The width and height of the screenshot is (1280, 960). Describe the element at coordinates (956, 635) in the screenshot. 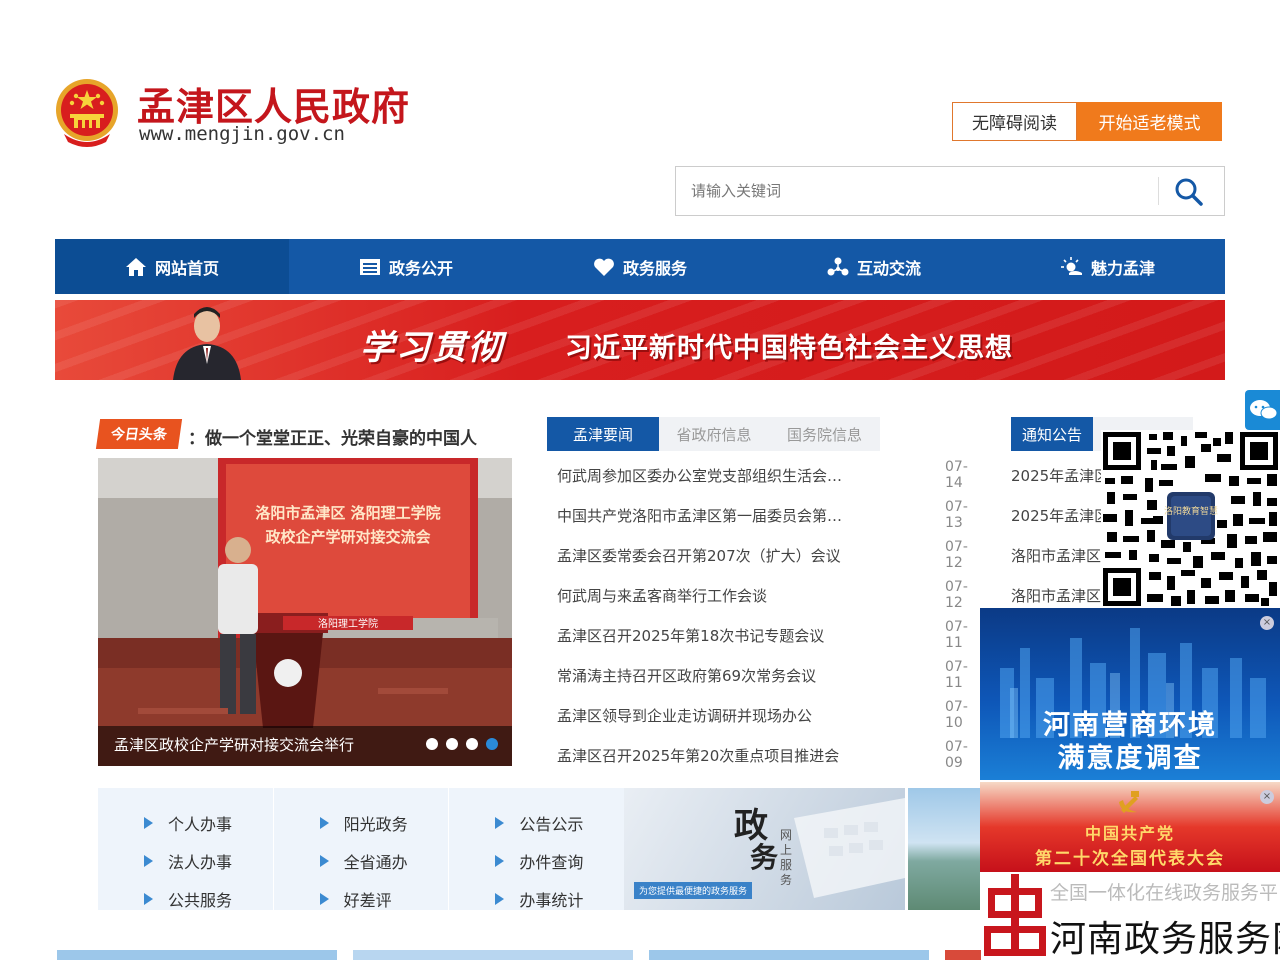

I see `news-date: 07-11` at that location.